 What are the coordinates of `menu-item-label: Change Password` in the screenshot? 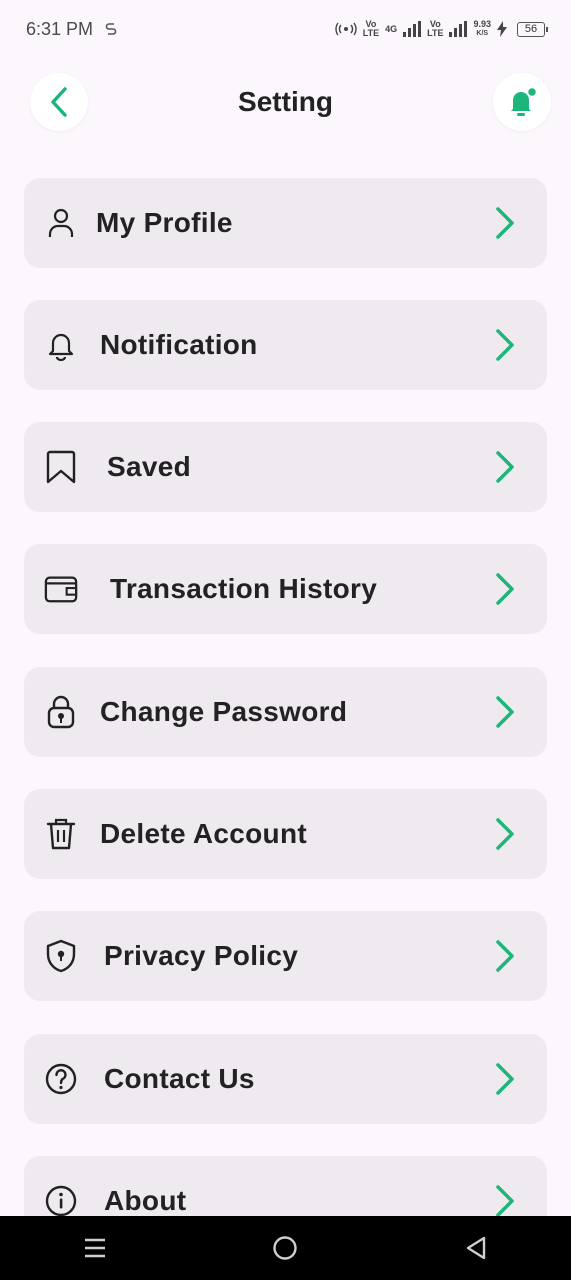 It's located at (224, 711).